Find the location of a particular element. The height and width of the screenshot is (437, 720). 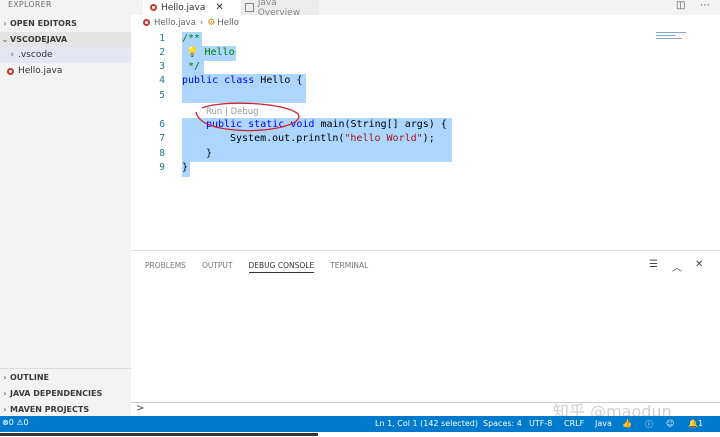

code-text: ); is located at coordinates (428, 138).